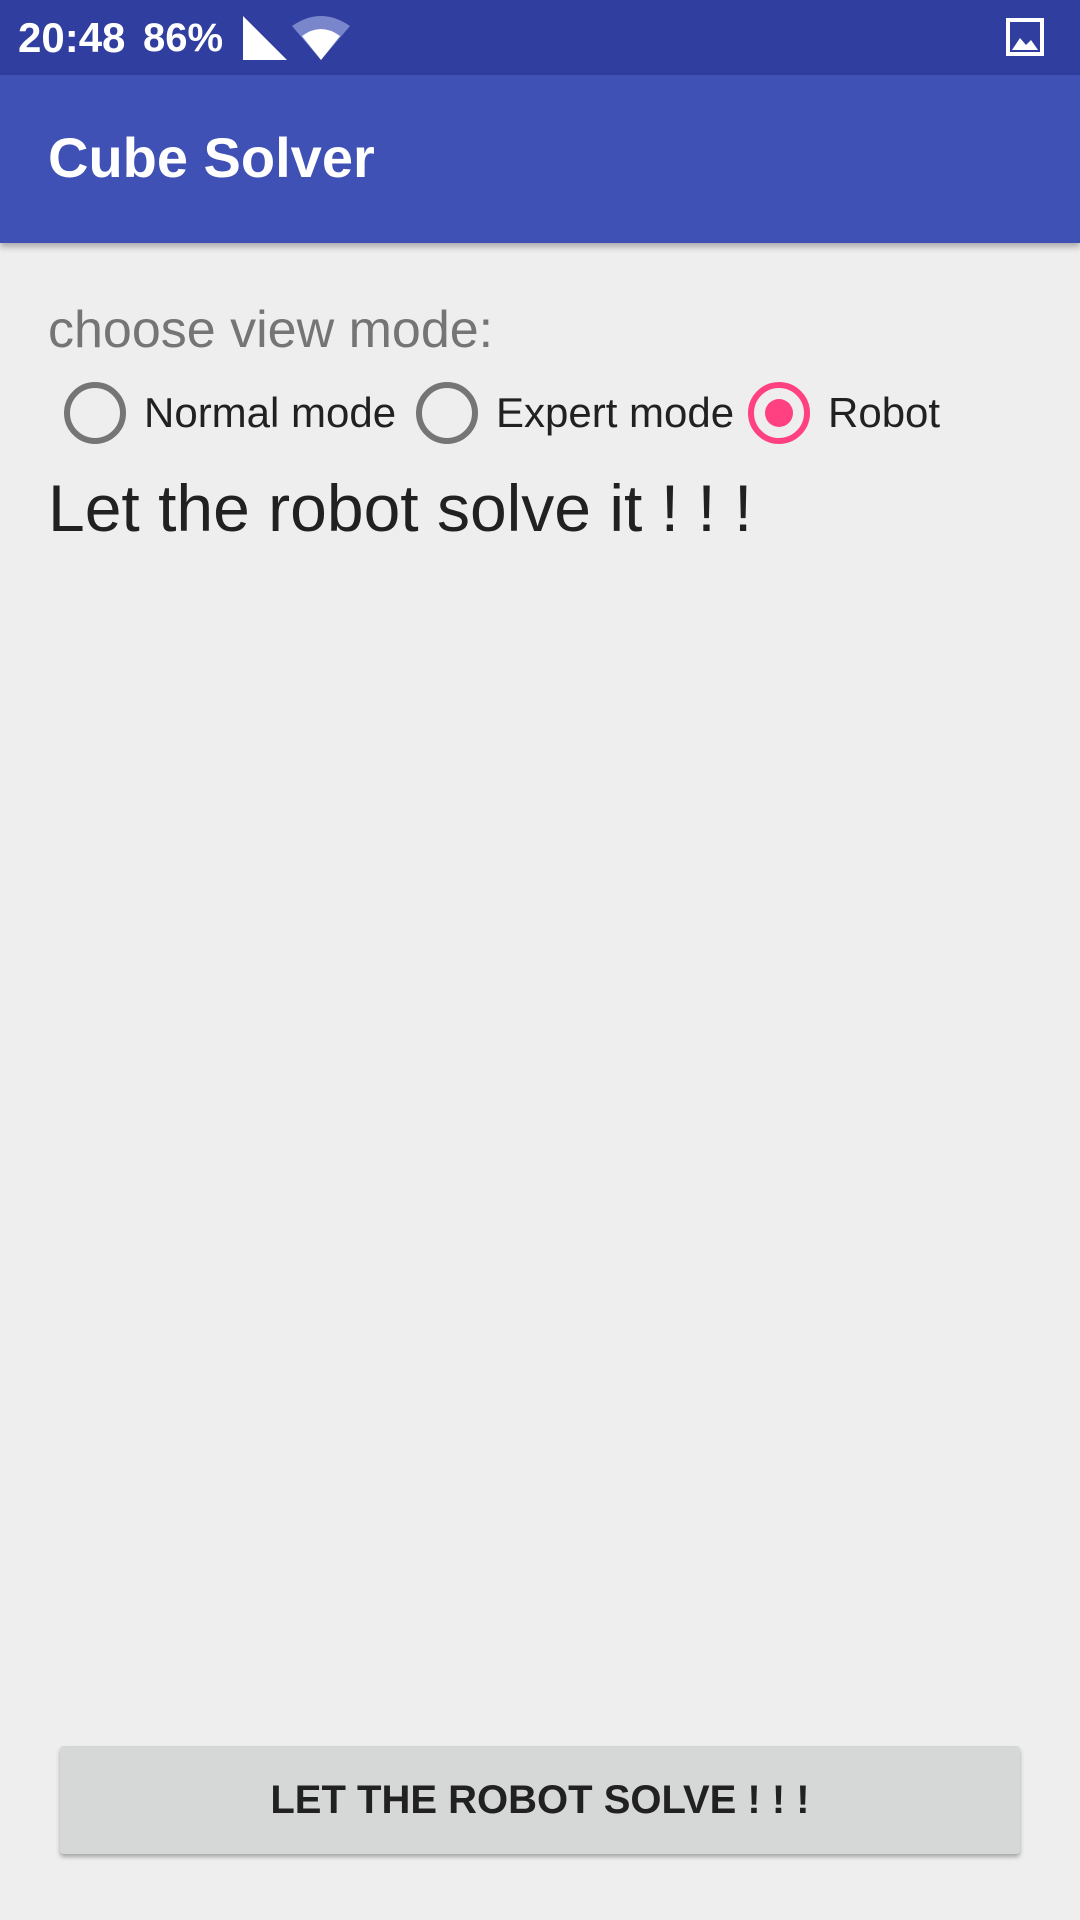 The width and height of the screenshot is (1080, 1920). Describe the element at coordinates (271, 330) in the screenshot. I see `view-mode-label: choose view mode:` at that location.